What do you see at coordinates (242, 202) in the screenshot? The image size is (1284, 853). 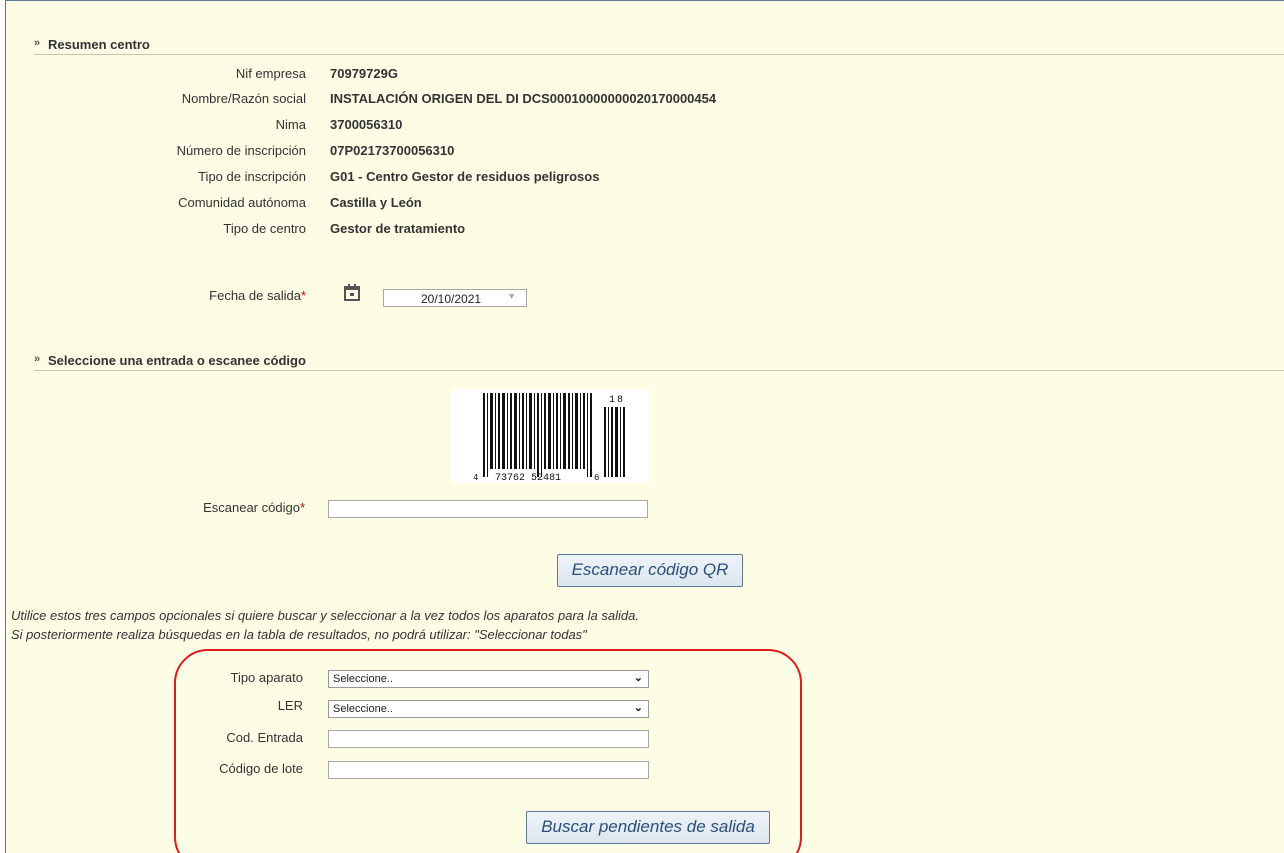 I see `field-label: Comunidad autónoma` at bounding box center [242, 202].